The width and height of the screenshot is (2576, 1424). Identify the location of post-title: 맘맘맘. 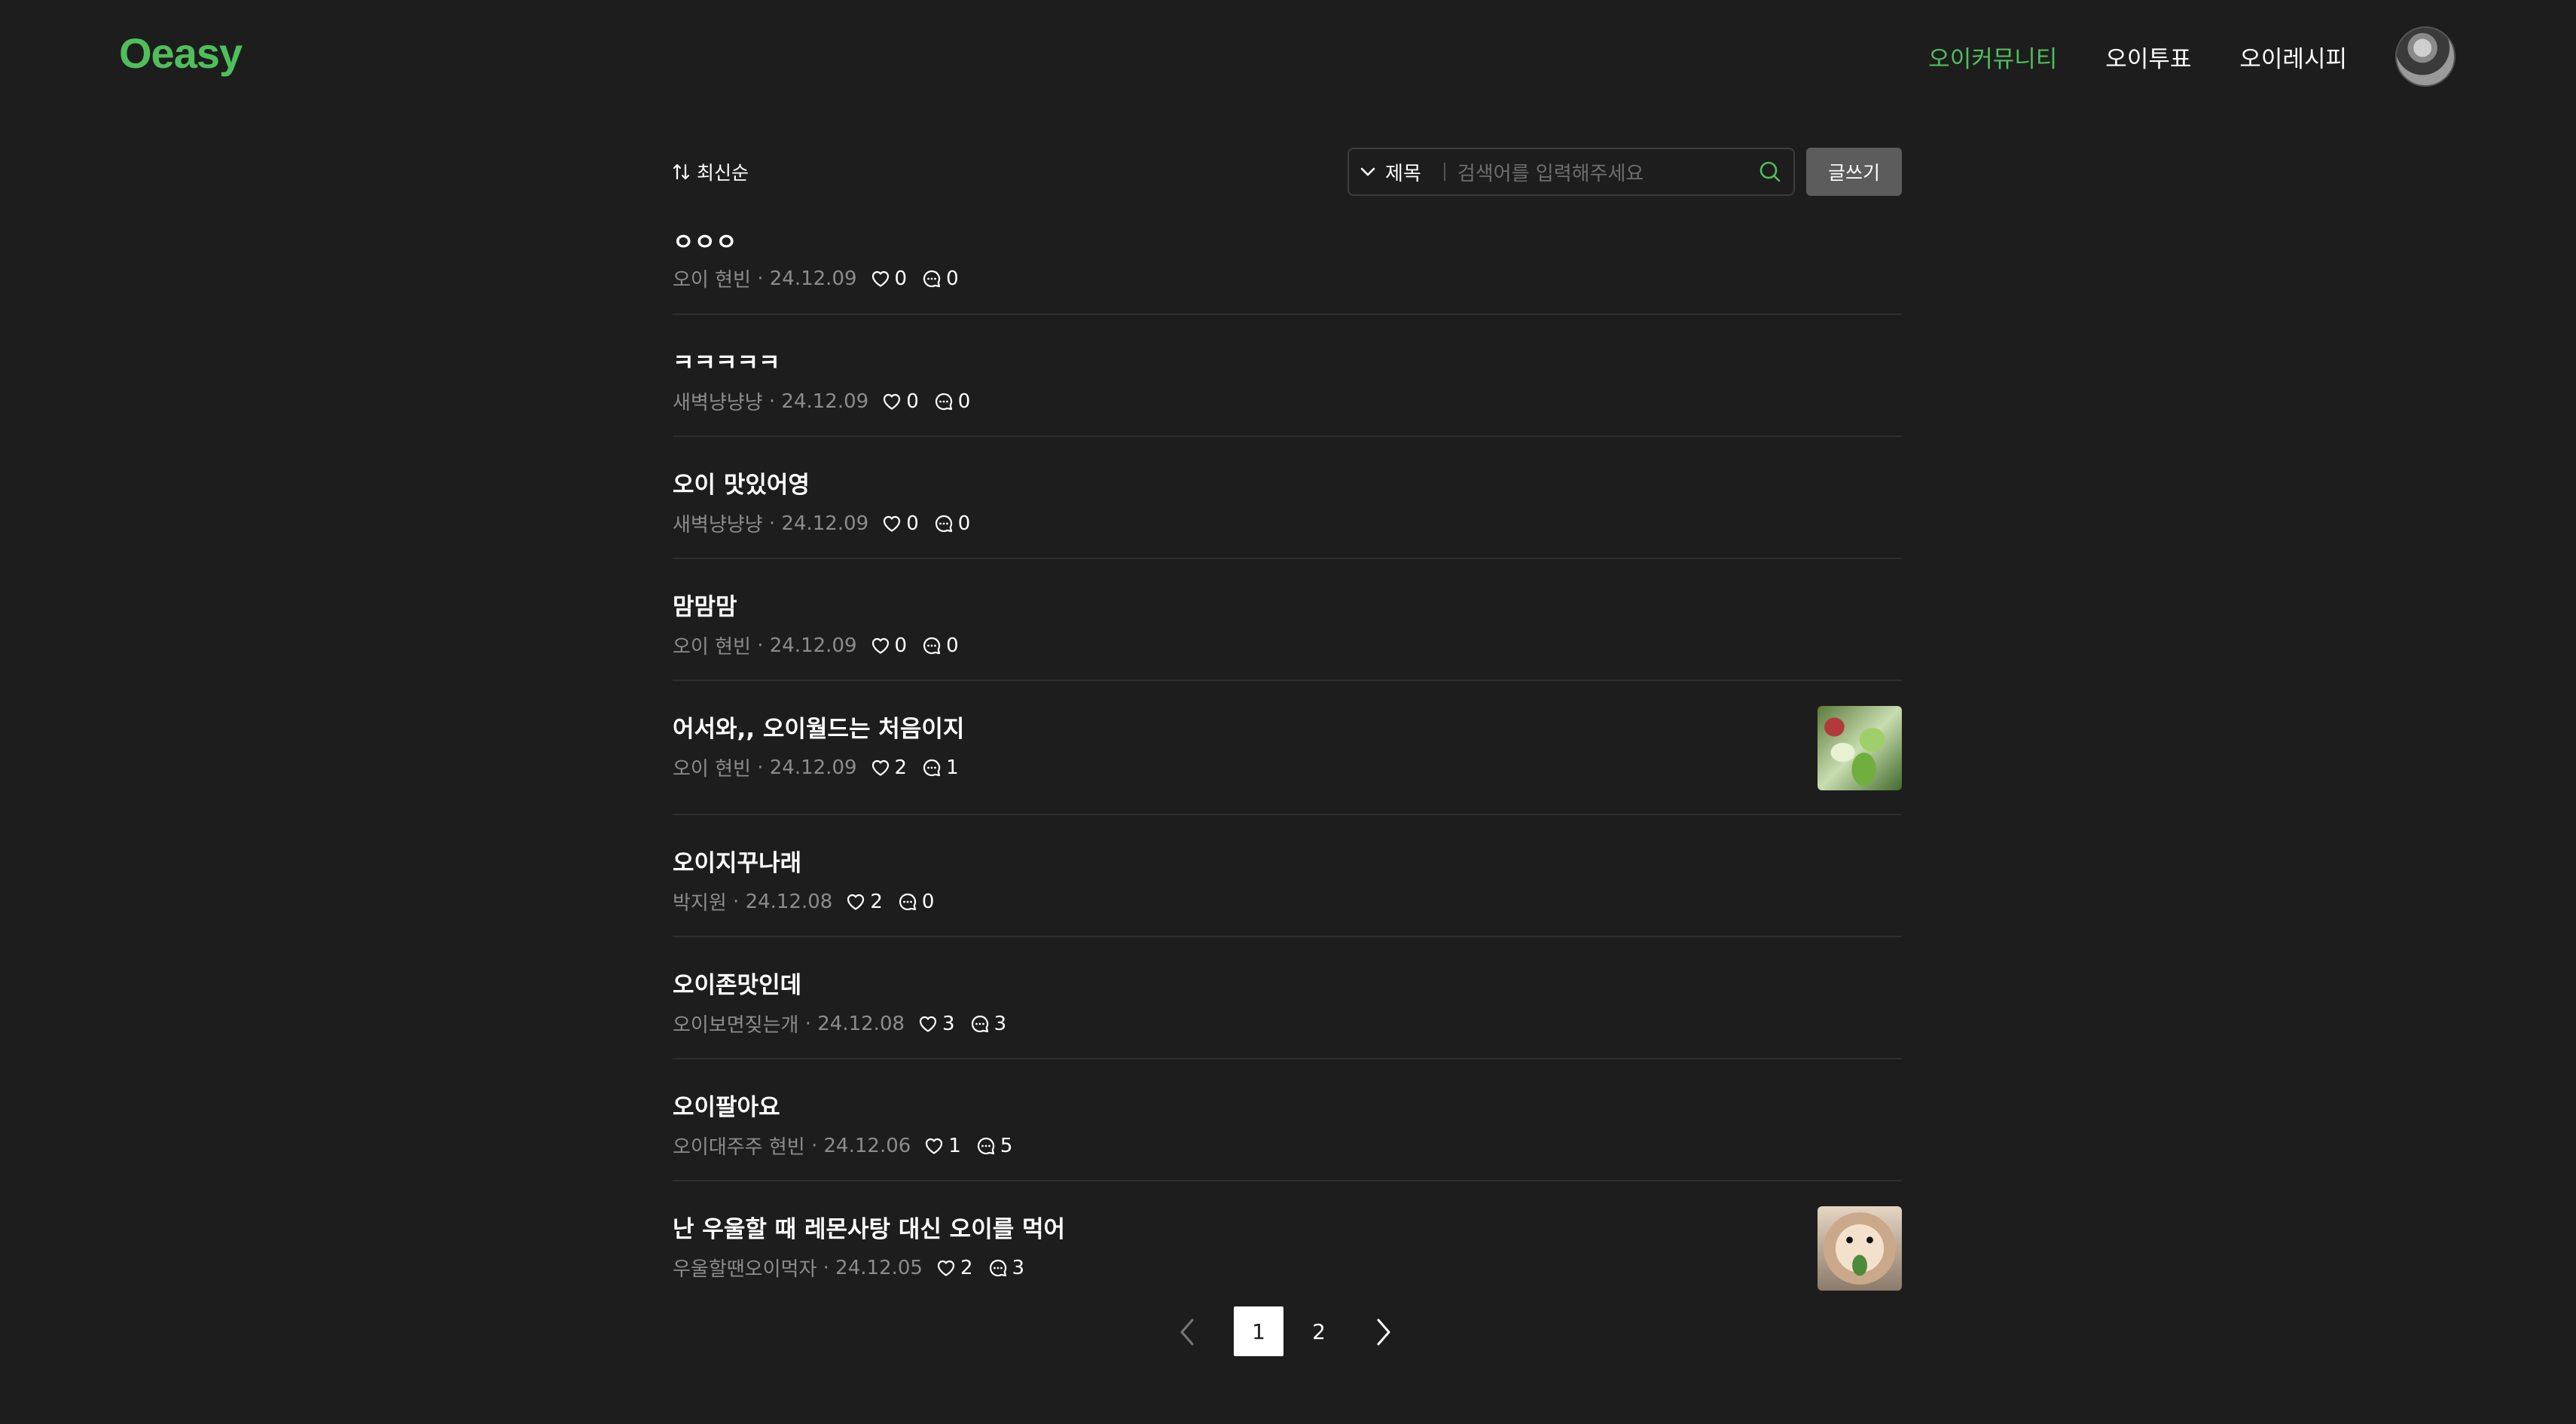
(705, 605).